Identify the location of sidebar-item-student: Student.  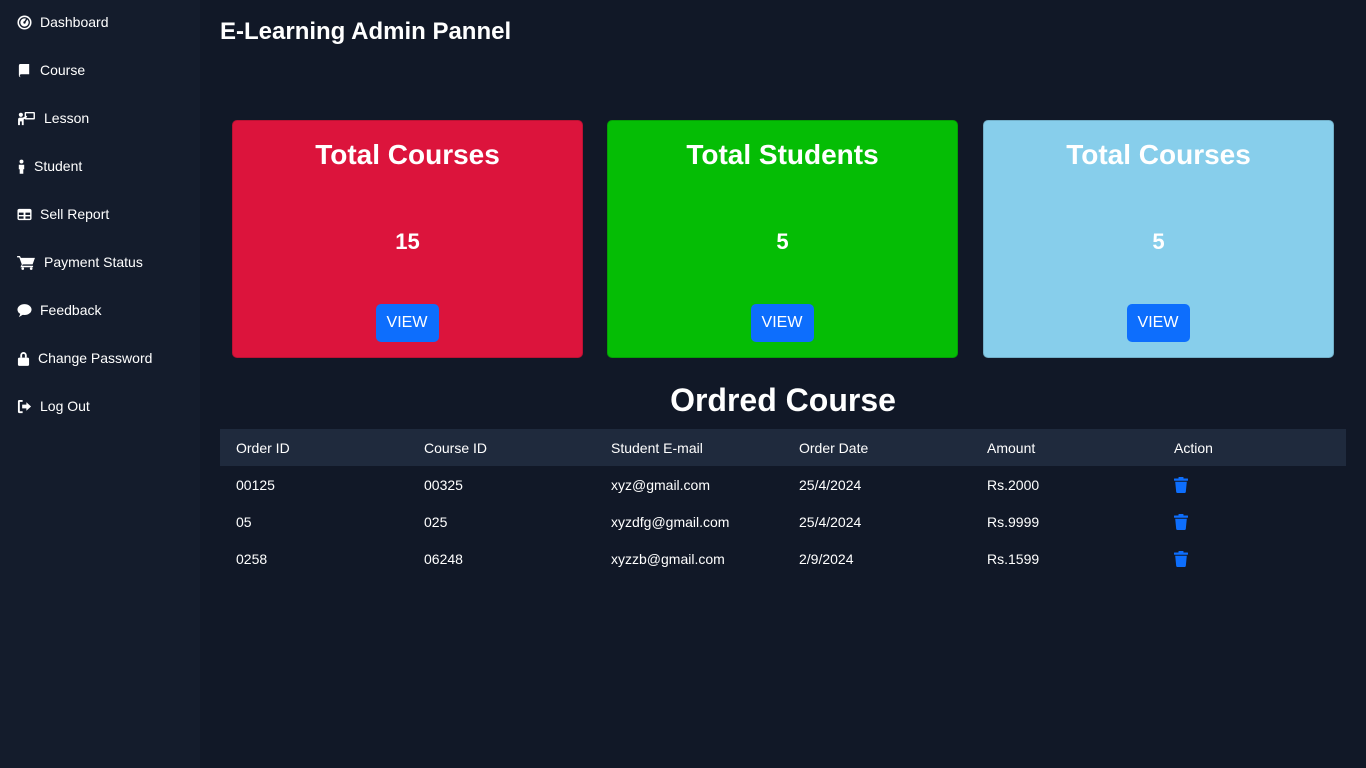
(49, 166).